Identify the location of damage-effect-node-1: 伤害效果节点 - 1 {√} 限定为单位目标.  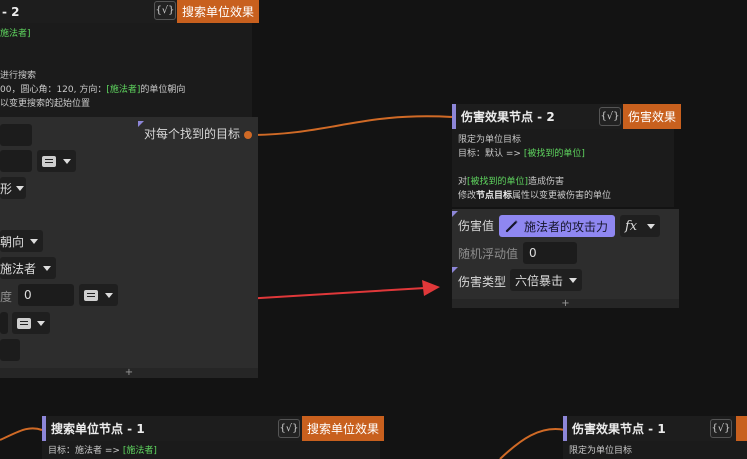
(655, 437).